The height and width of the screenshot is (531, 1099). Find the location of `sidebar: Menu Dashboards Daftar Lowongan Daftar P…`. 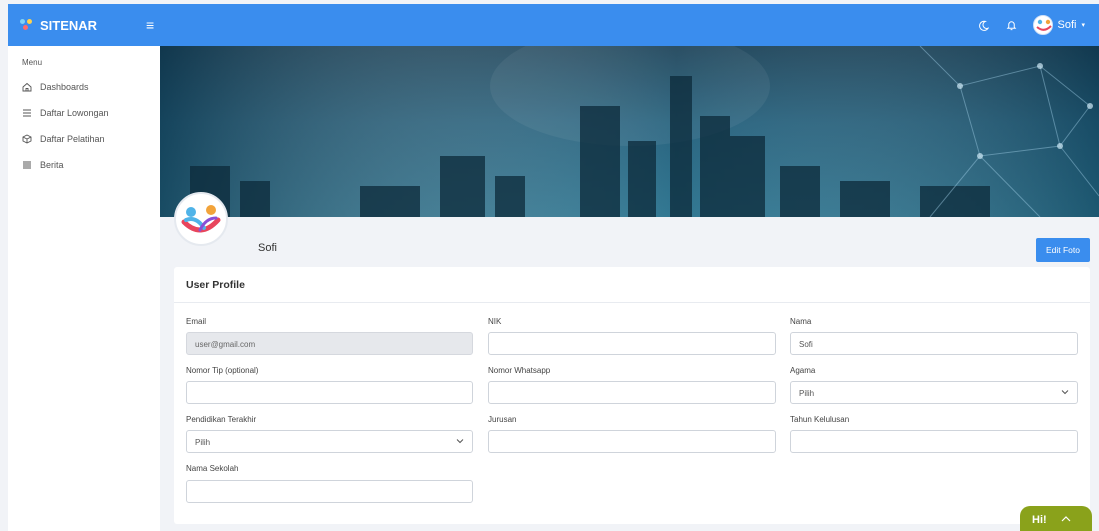

sidebar: Menu Dashboards Daftar Lowongan Daftar P… is located at coordinates (84, 288).